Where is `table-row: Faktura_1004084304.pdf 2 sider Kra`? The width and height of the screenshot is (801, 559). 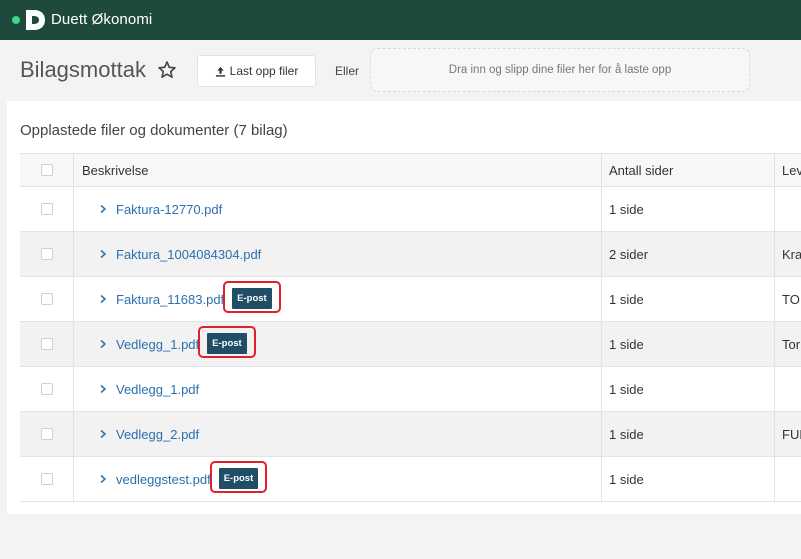 table-row: Faktura_1004084304.pdf 2 sider Kra is located at coordinates (410, 254).